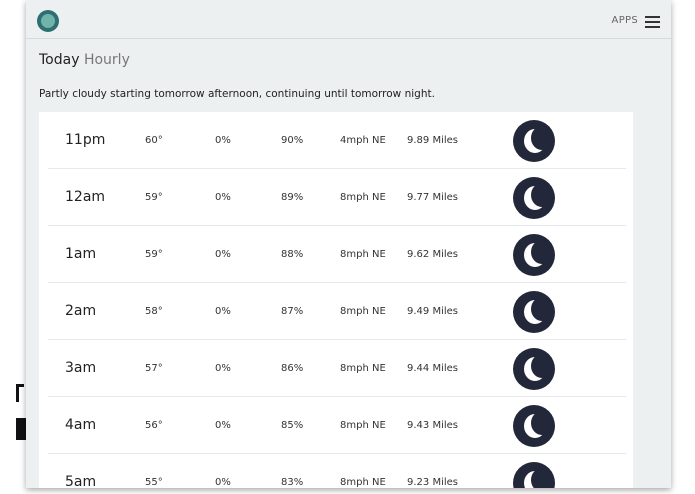  Describe the element at coordinates (154, 425) in the screenshot. I see `hour-temperature: 56°` at that location.